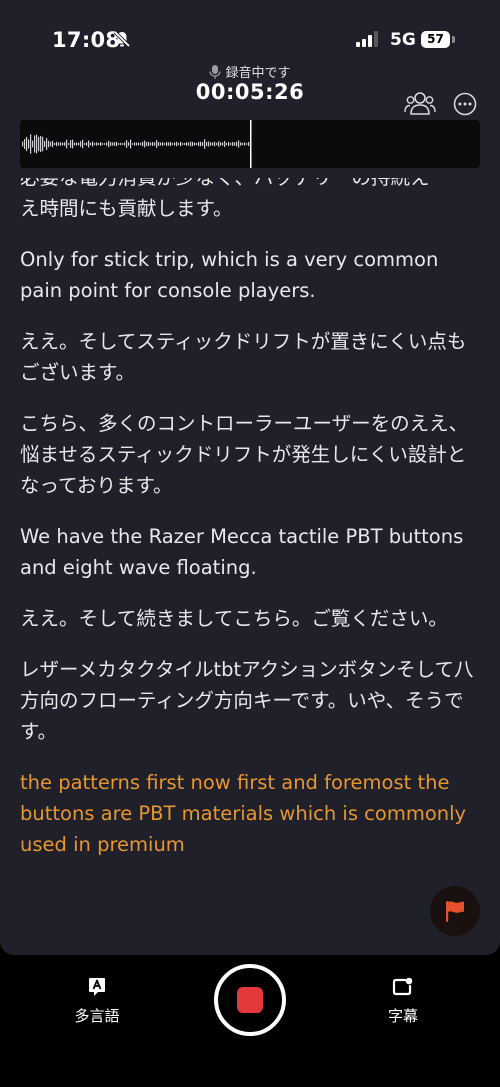  I want to click on battery-level: 57, so click(435, 39).